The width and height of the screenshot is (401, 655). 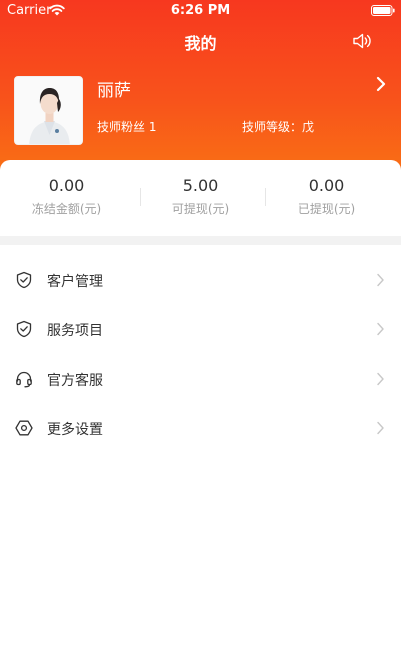 What do you see at coordinates (200, 43) in the screenshot?
I see `page-title: 我的` at bounding box center [200, 43].